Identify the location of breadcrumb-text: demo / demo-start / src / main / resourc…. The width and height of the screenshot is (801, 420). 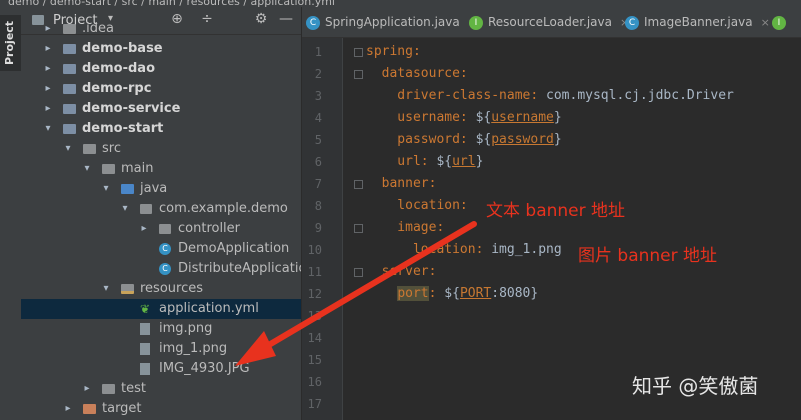
(171, 3).